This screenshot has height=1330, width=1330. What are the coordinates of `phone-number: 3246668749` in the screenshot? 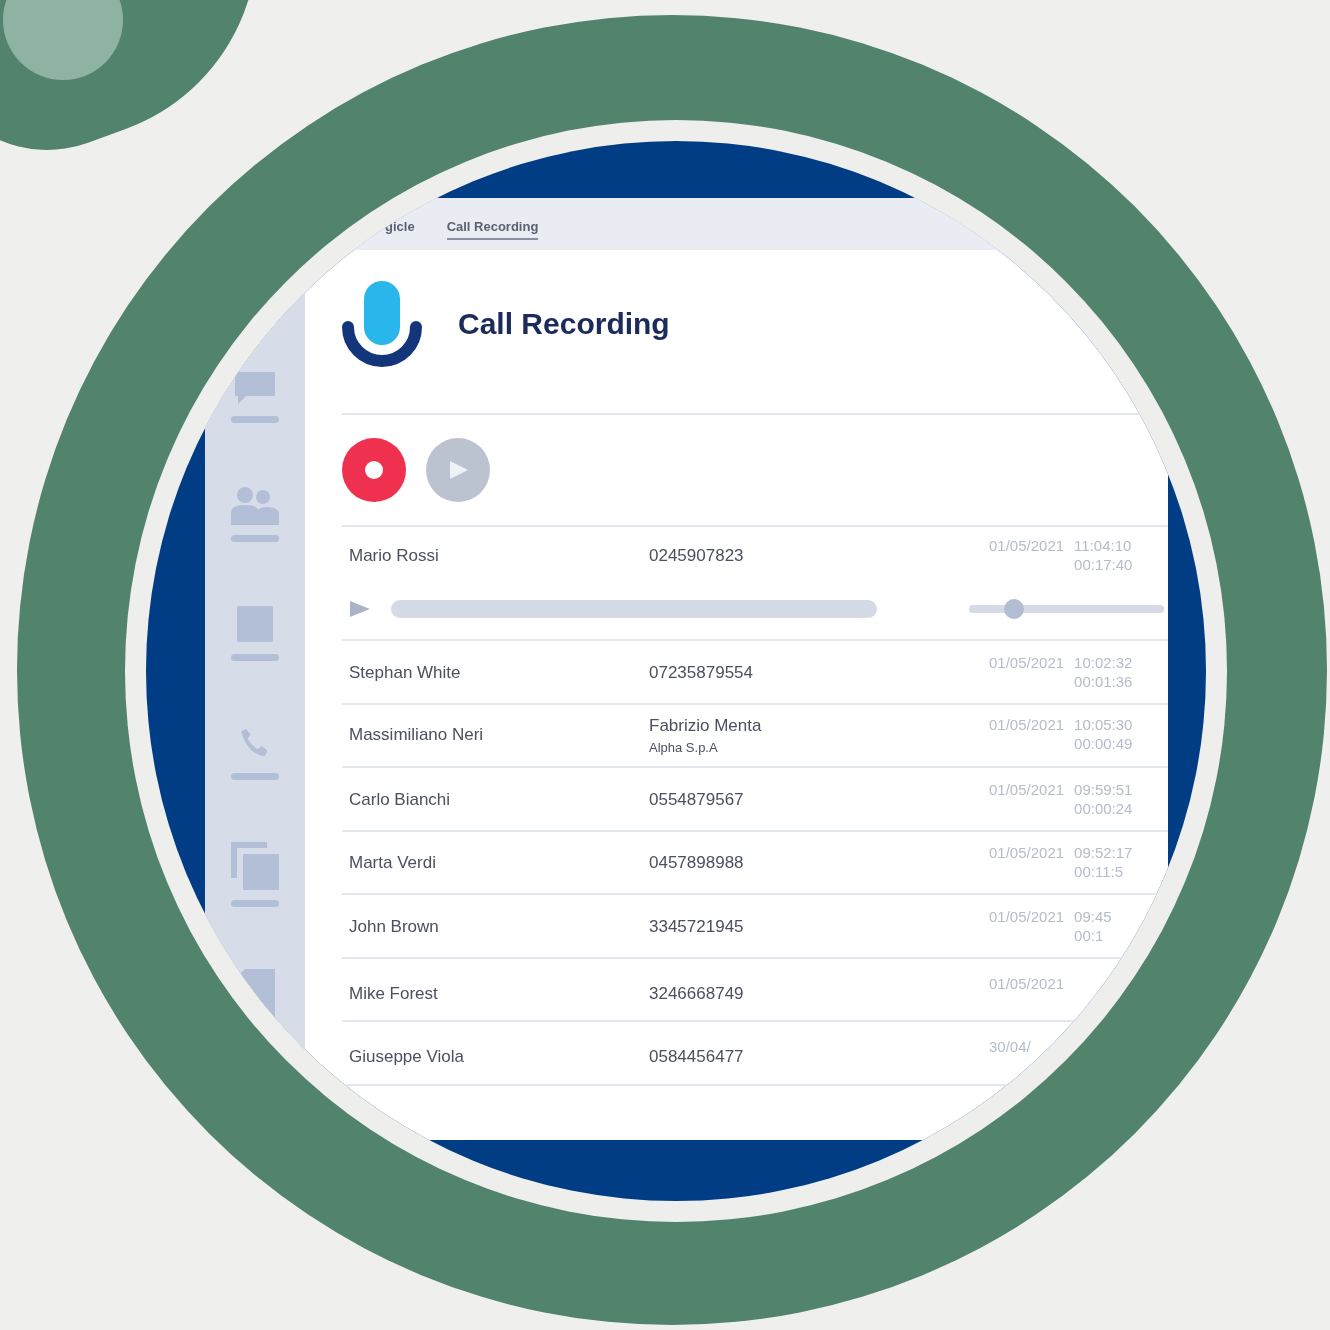 It's located at (697, 993).